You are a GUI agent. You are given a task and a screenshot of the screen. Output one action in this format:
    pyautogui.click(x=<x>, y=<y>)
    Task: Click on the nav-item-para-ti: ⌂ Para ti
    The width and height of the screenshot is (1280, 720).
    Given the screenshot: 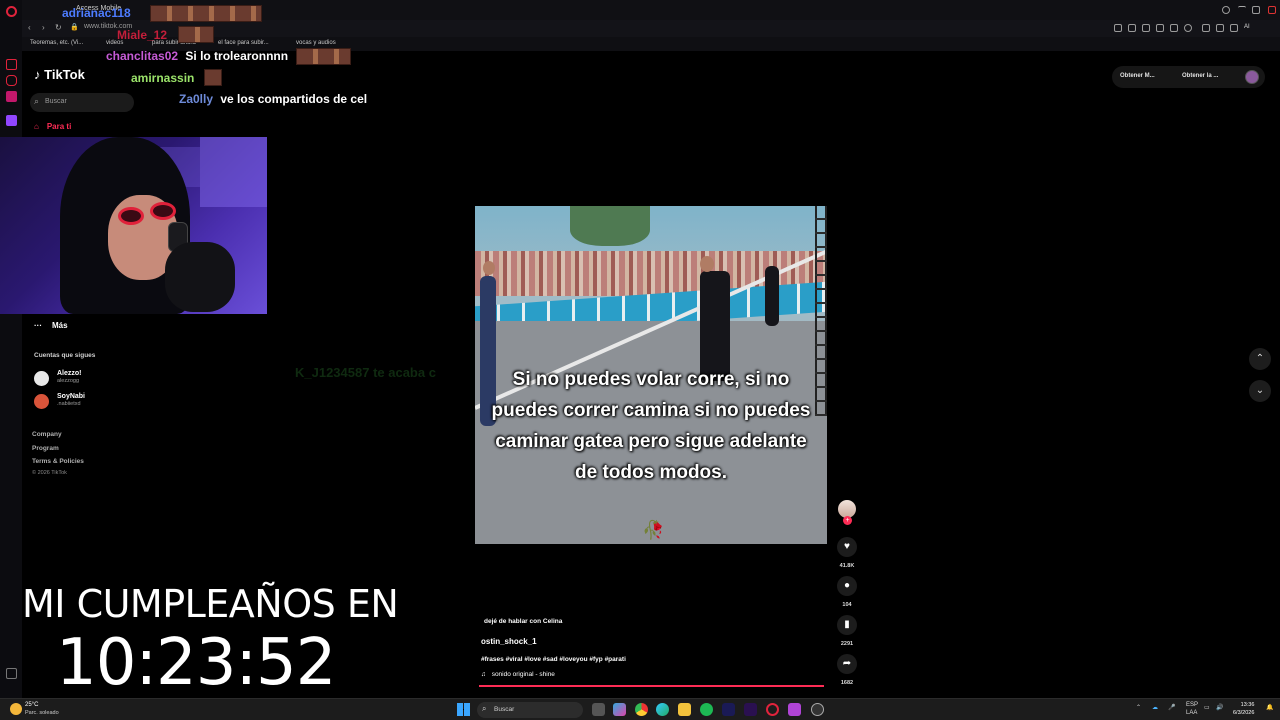 What is the action you would take?
    pyautogui.click(x=52, y=126)
    